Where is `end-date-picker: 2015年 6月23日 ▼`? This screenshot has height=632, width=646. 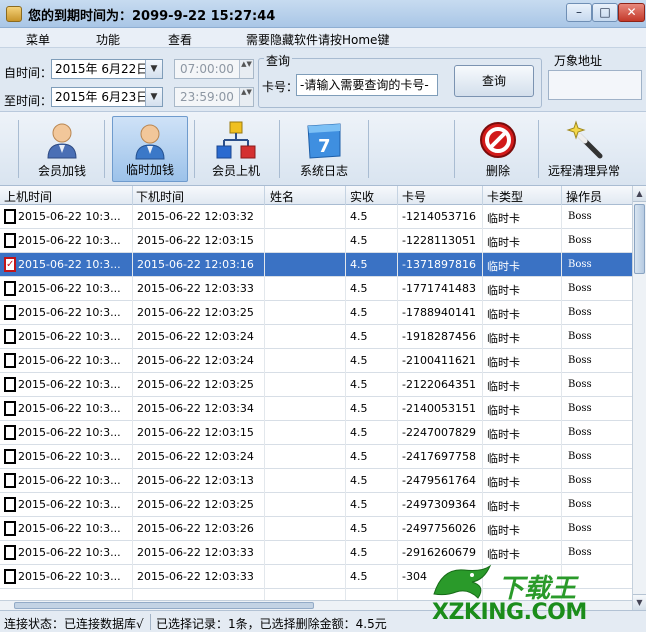
end-date-picker: 2015年 6月23日 ▼ is located at coordinates (107, 97).